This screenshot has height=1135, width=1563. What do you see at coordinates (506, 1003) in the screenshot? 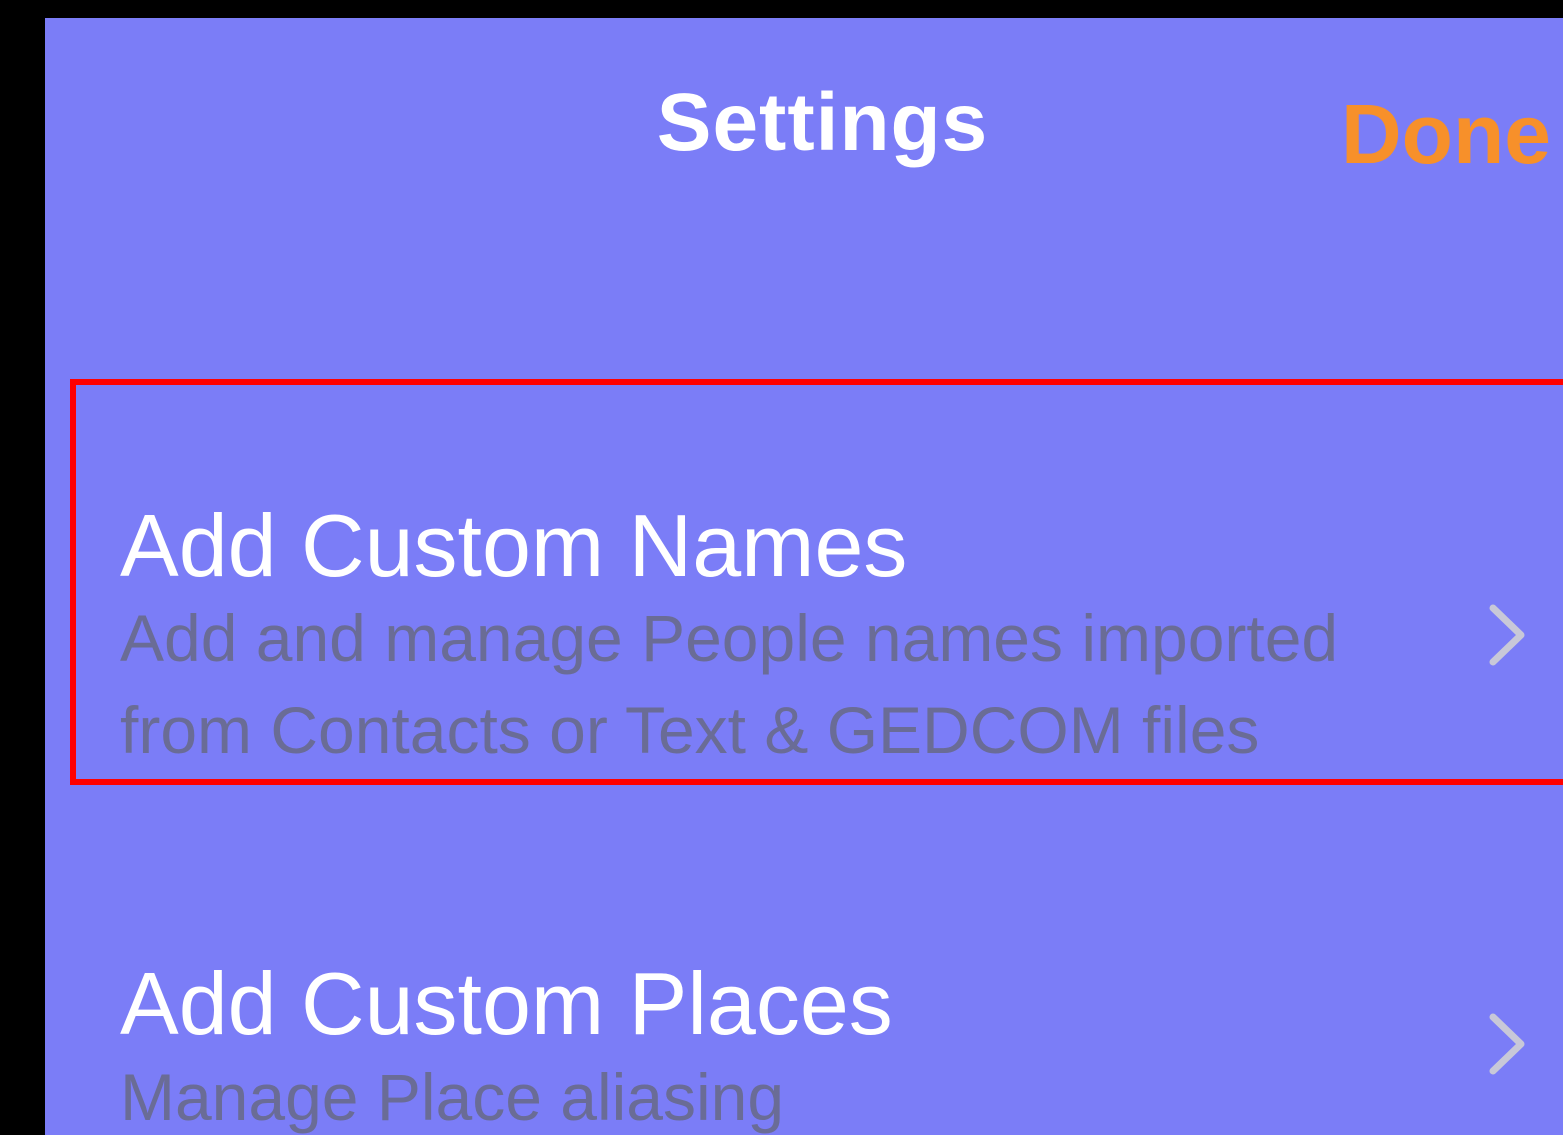
I see `settings-item-title: Add Custom Places` at bounding box center [506, 1003].